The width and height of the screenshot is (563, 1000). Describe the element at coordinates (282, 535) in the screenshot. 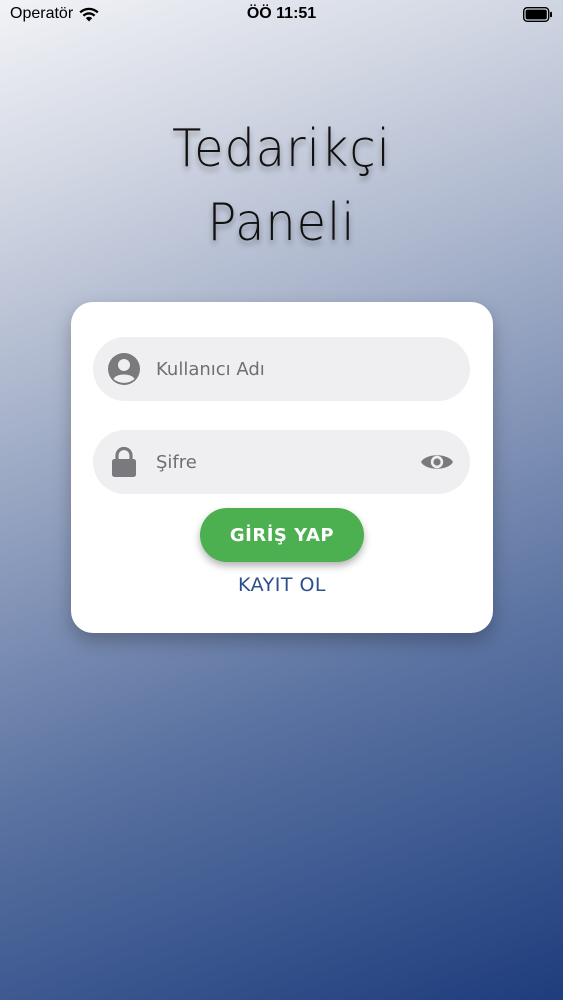

I see `login-button: GİRİŞ YAP` at that location.